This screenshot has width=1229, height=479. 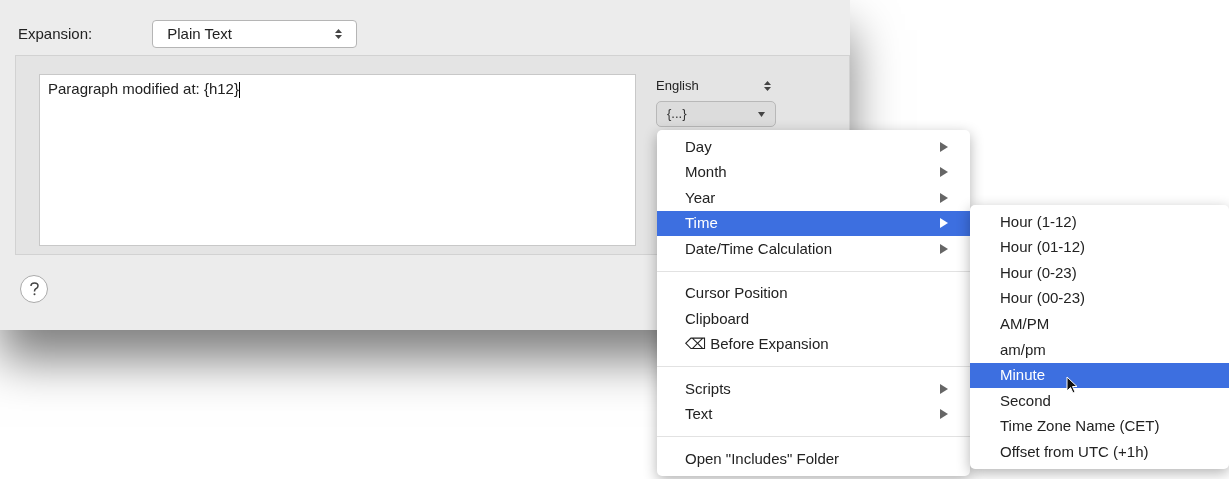 What do you see at coordinates (813, 293) in the screenshot?
I see `menu-item: Cursor Position` at bounding box center [813, 293].